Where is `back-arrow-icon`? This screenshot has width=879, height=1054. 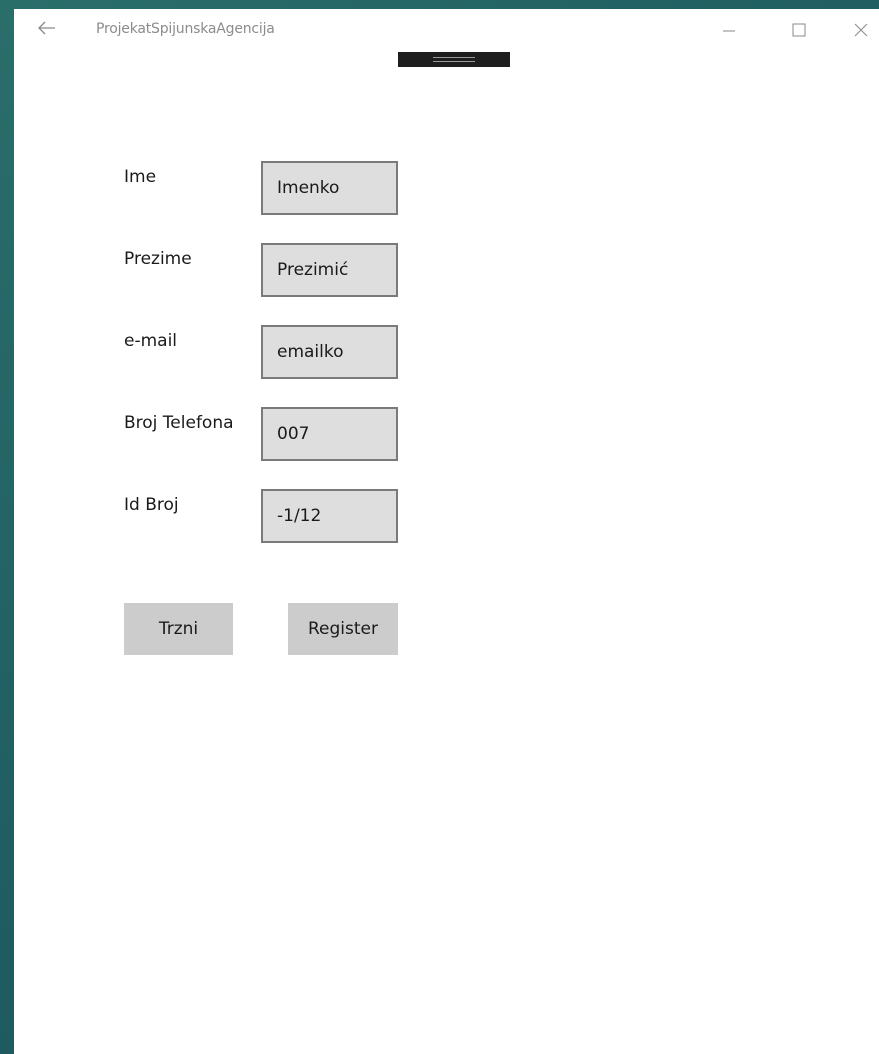
back-arrow-icon is located at coordinates (47, 30).